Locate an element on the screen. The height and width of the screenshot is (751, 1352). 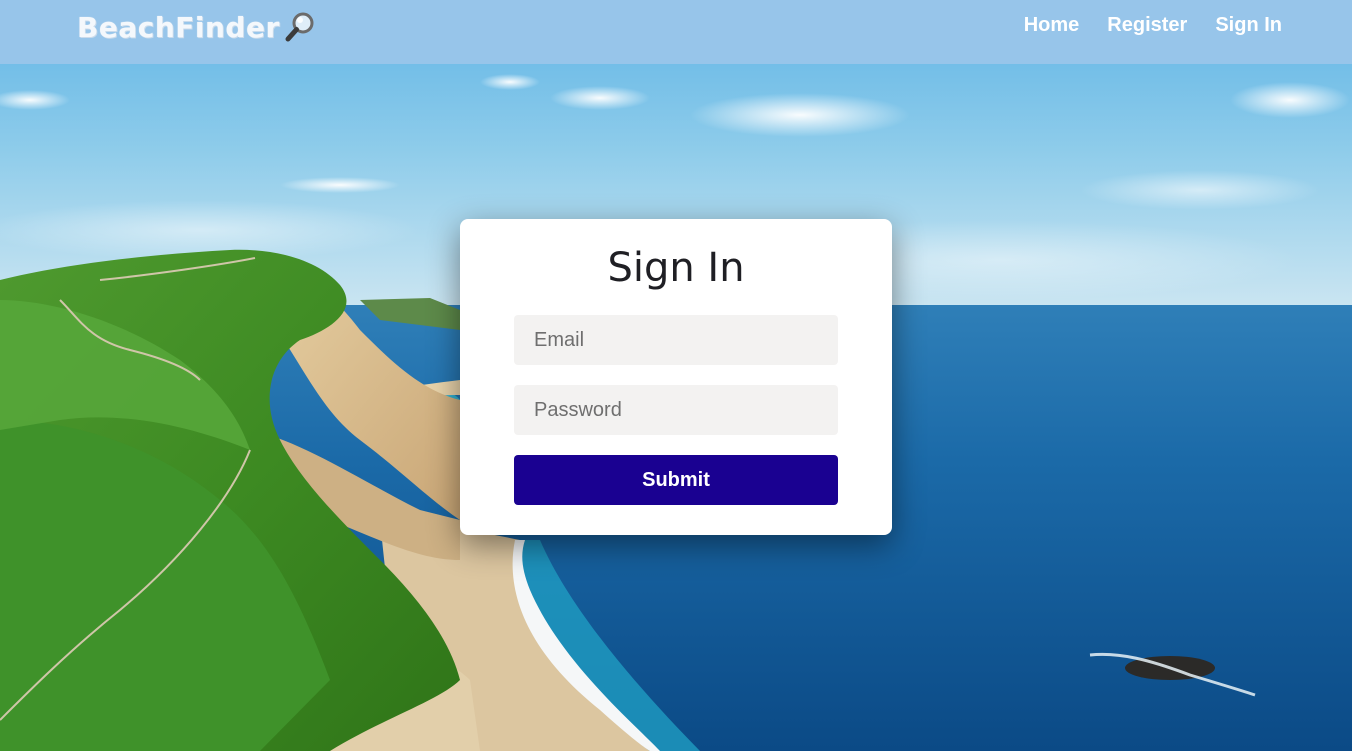
signin-card: Sign In Submit is located at coordinates (676, 377).